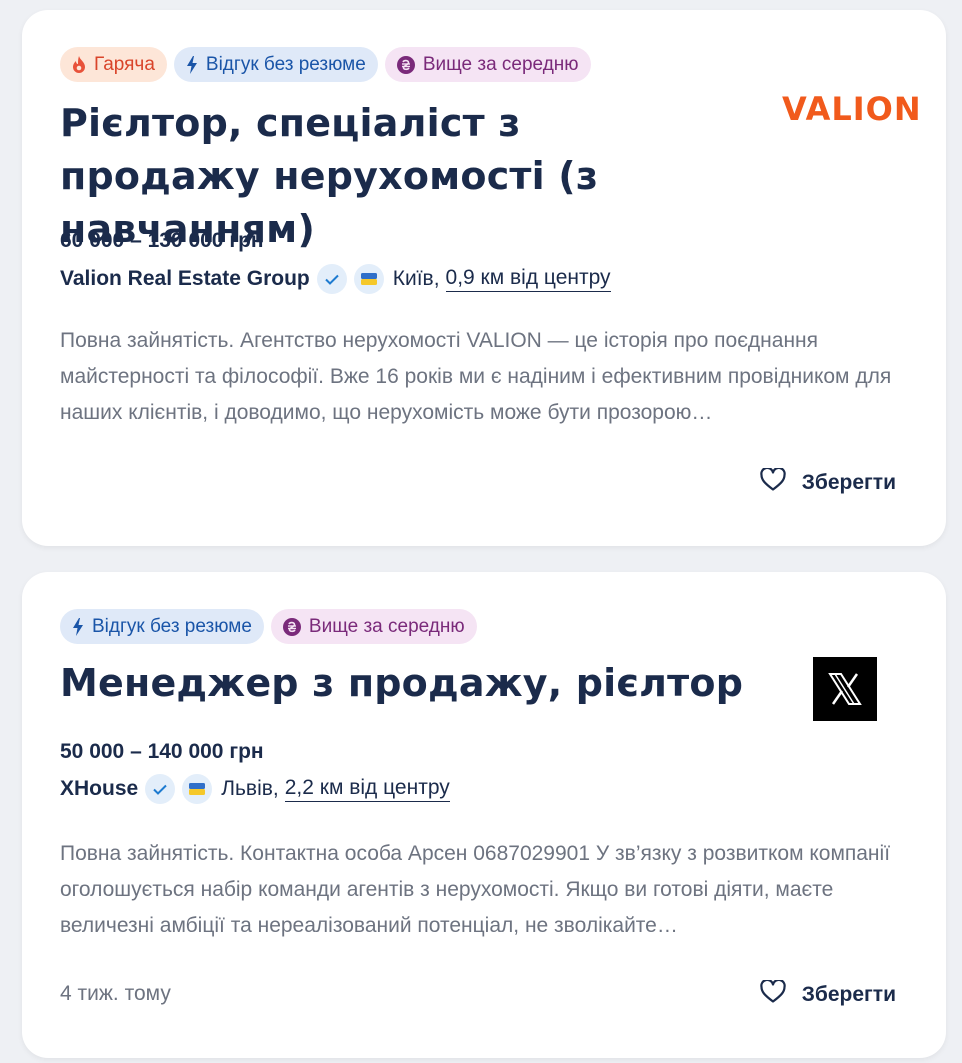 The width and height of the screenshot is (962, 1063). I want to click on company-name: Valion Real Estate Group, so click(185, 279).